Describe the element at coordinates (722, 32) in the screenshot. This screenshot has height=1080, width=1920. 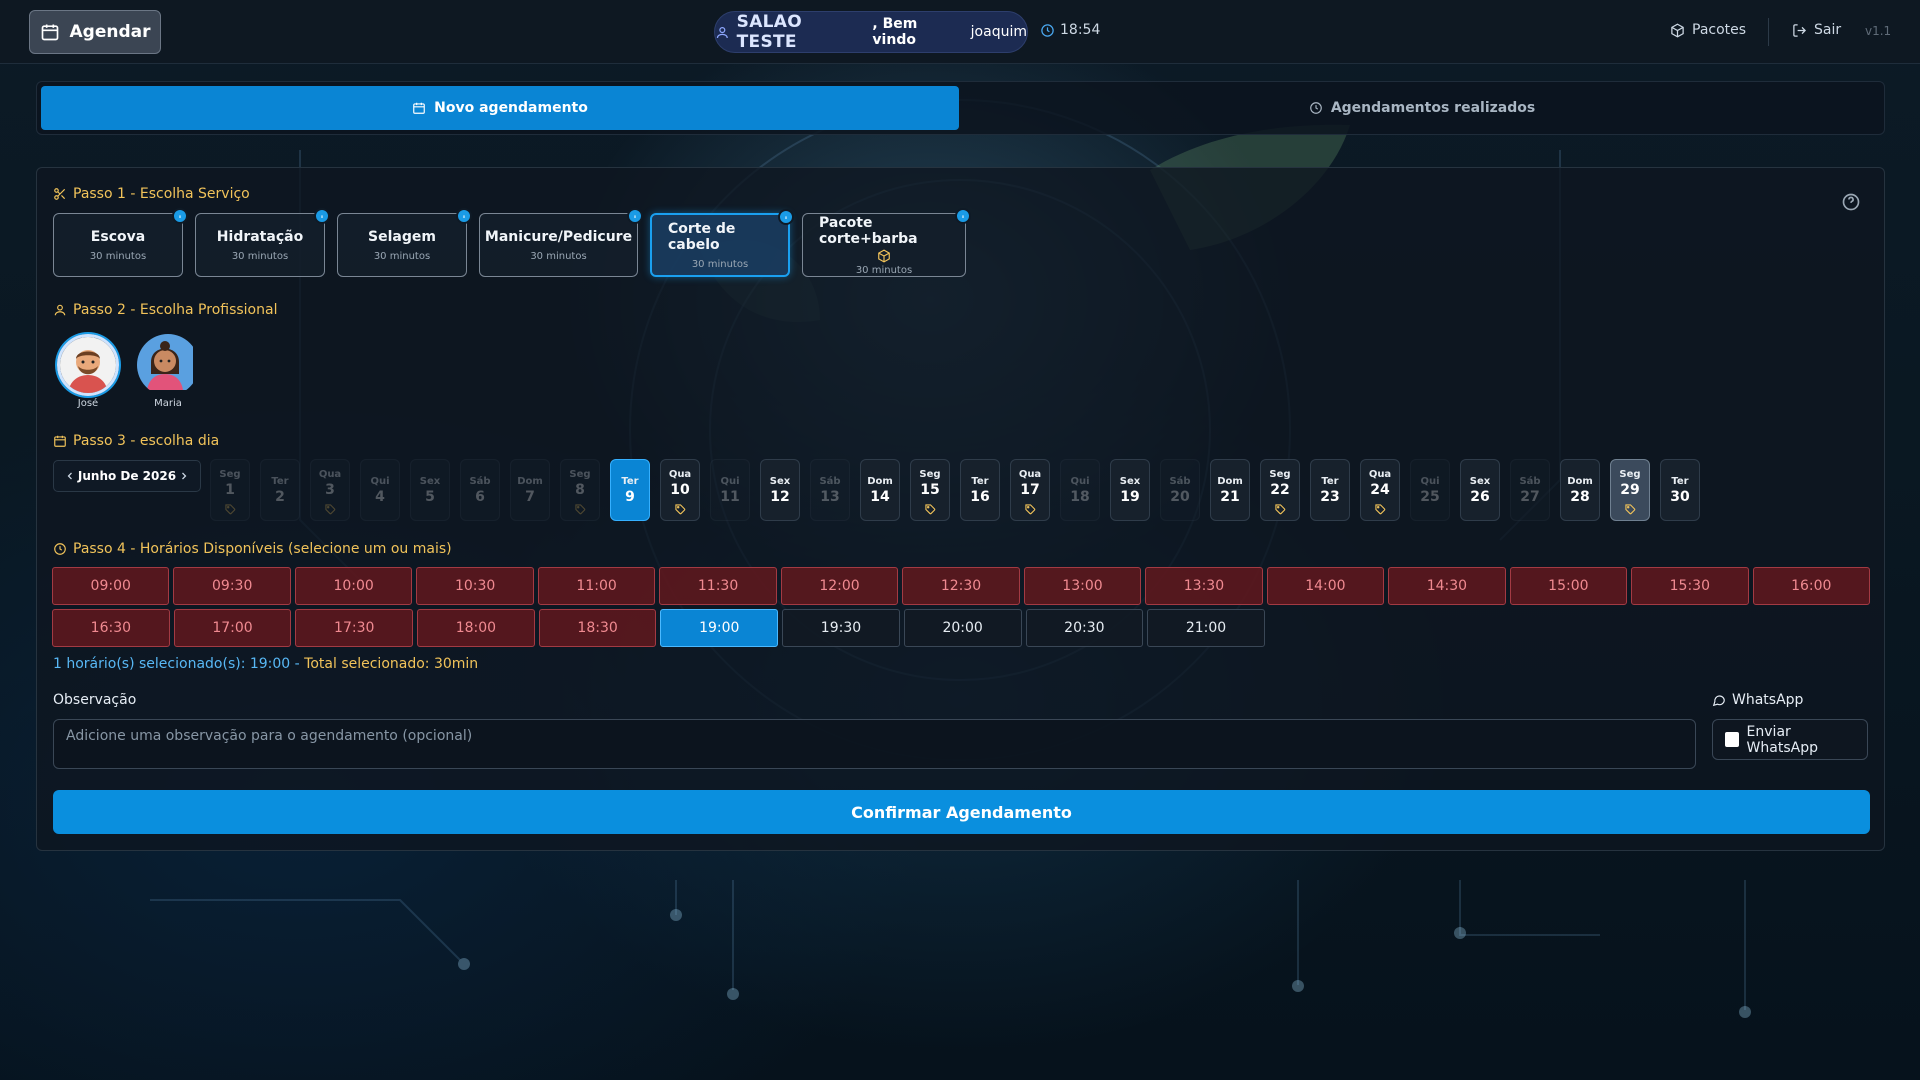
I see `user-icon` at that location.